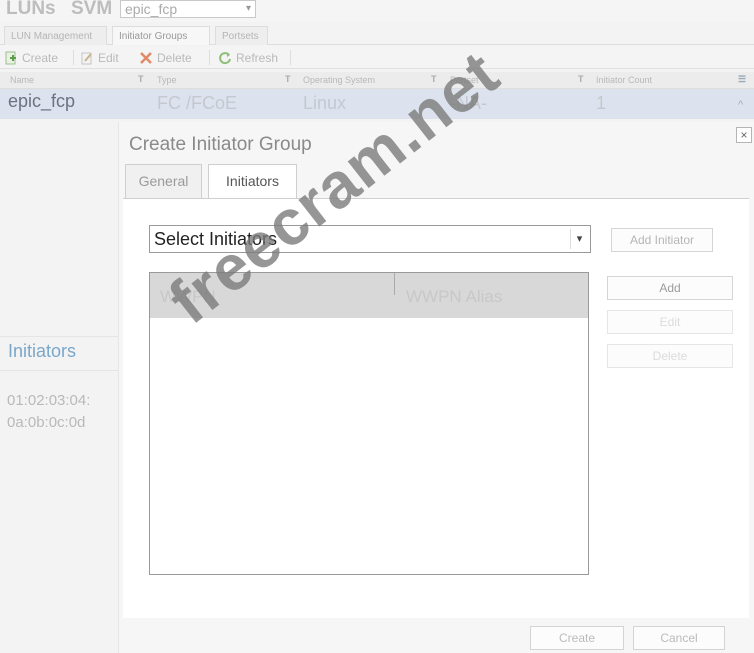 This screenshot has width=754, height=653. Describe the element at coordinates (601, 103) in the screenshot. I see `cell-initiator-count: 1` at that location.